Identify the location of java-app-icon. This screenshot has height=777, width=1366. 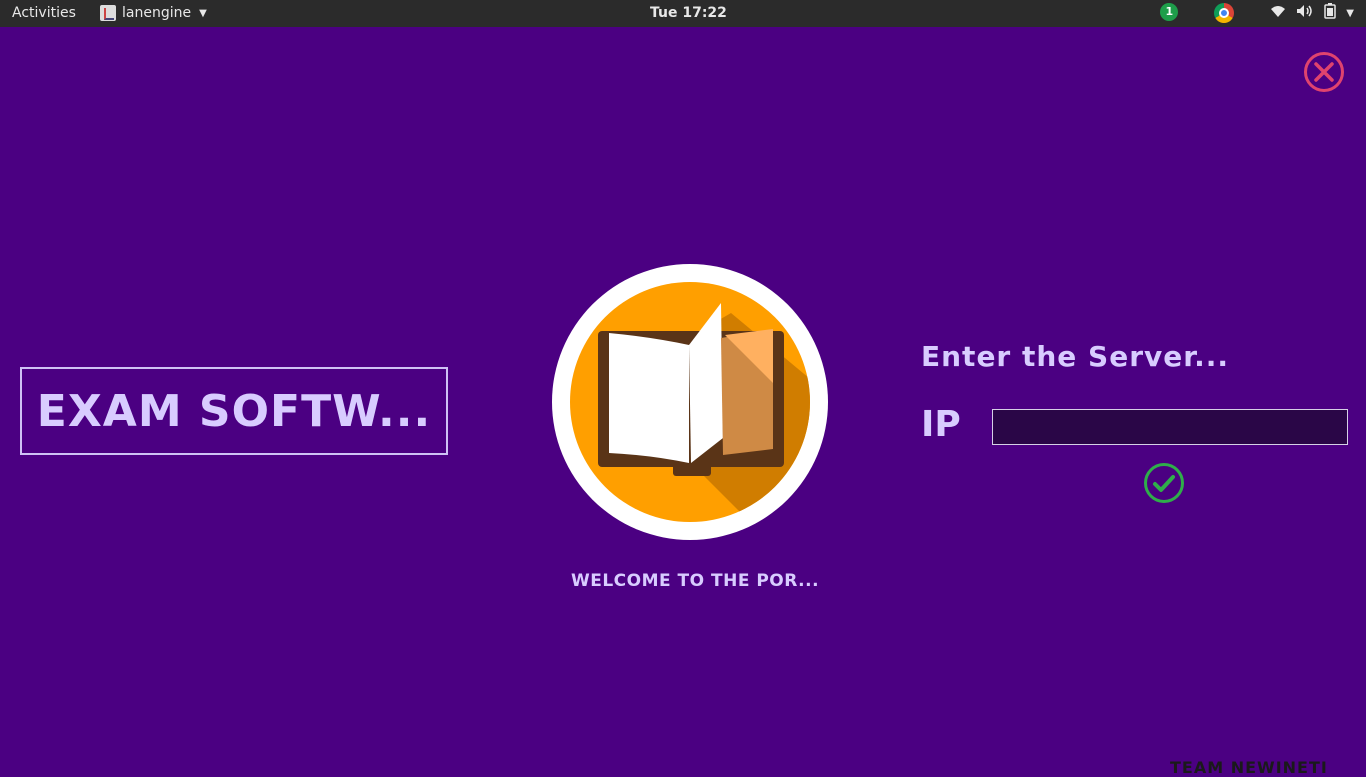
(108, 13).